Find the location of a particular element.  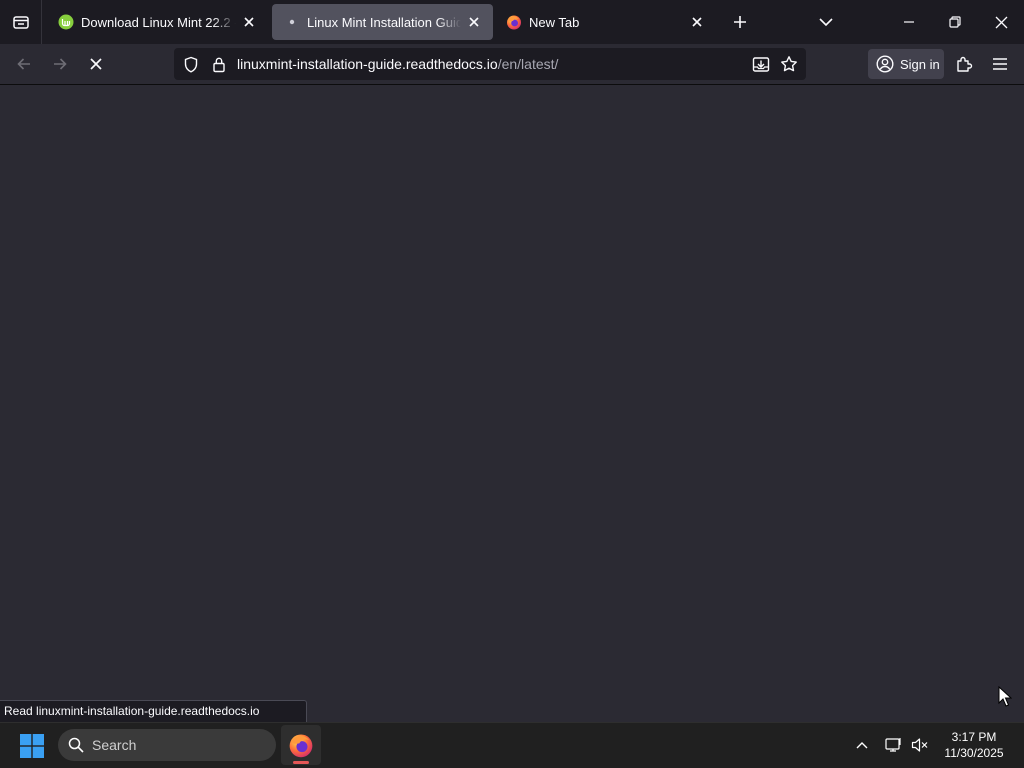

arrow-right-icon is located at coordinates (60, 64).